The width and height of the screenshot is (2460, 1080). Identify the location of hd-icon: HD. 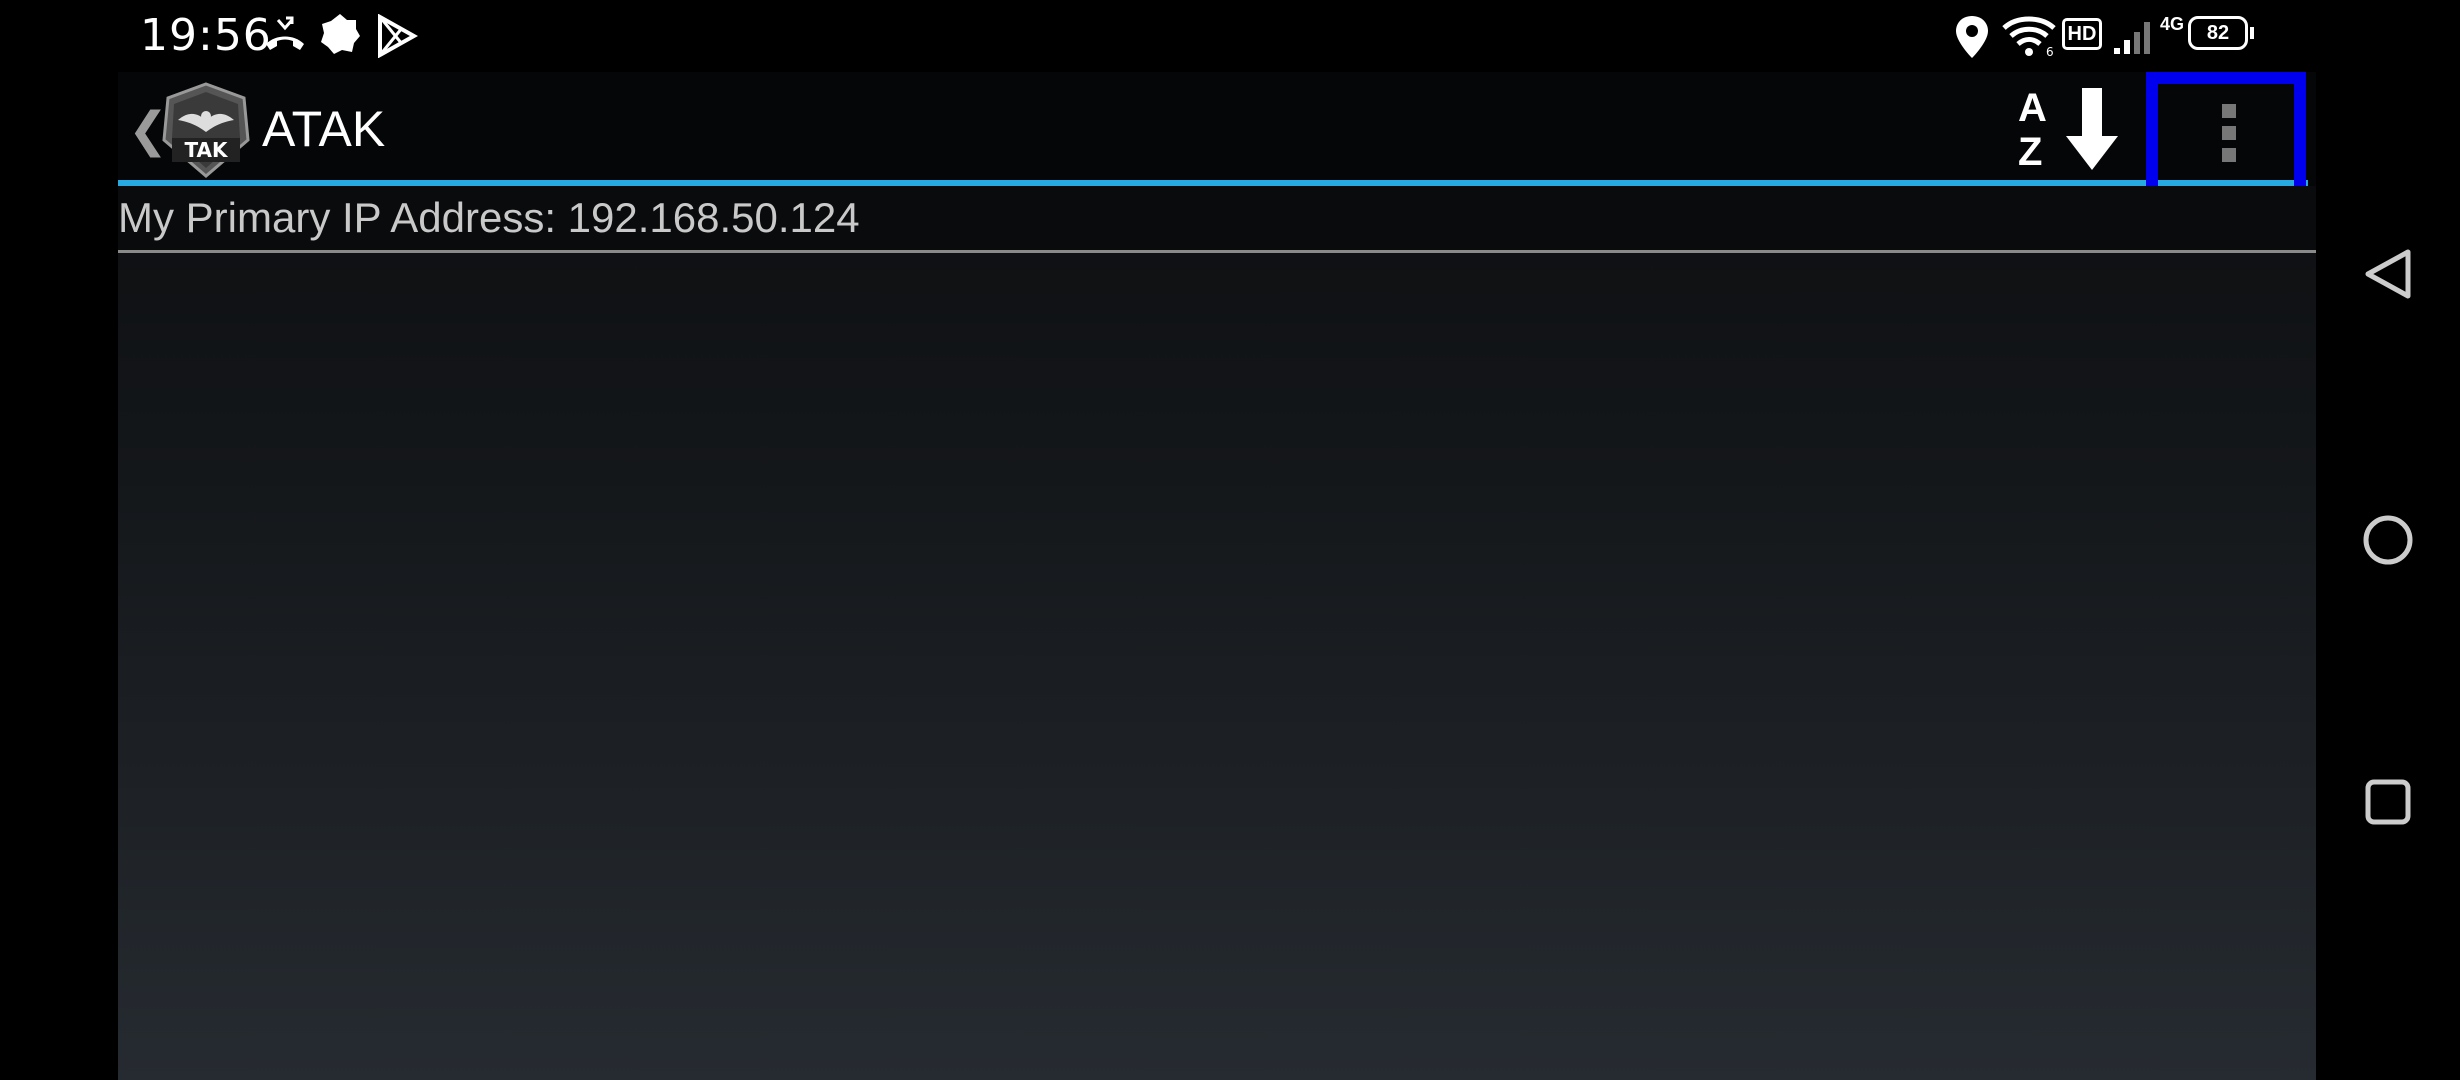
(2082, 34).